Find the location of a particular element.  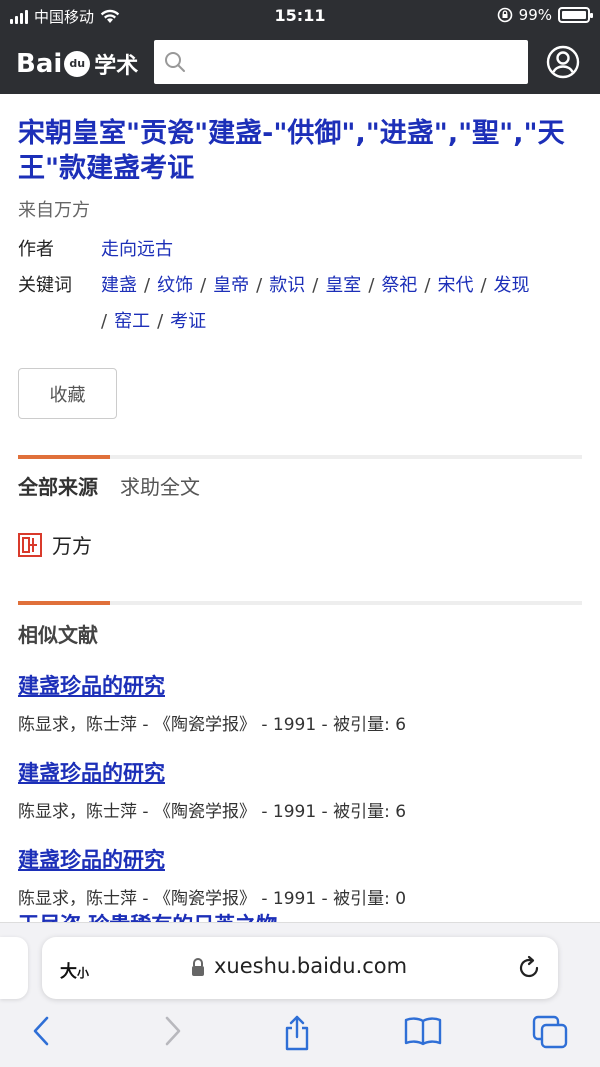

source-tabs: 全部来源 求助全文 is located at coordinates (300, 485).